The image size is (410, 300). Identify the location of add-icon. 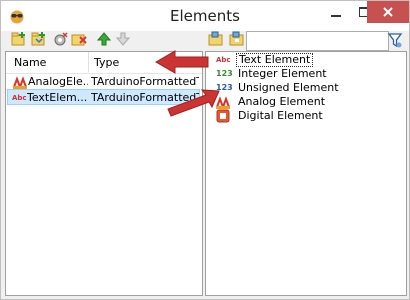
(19, 39).